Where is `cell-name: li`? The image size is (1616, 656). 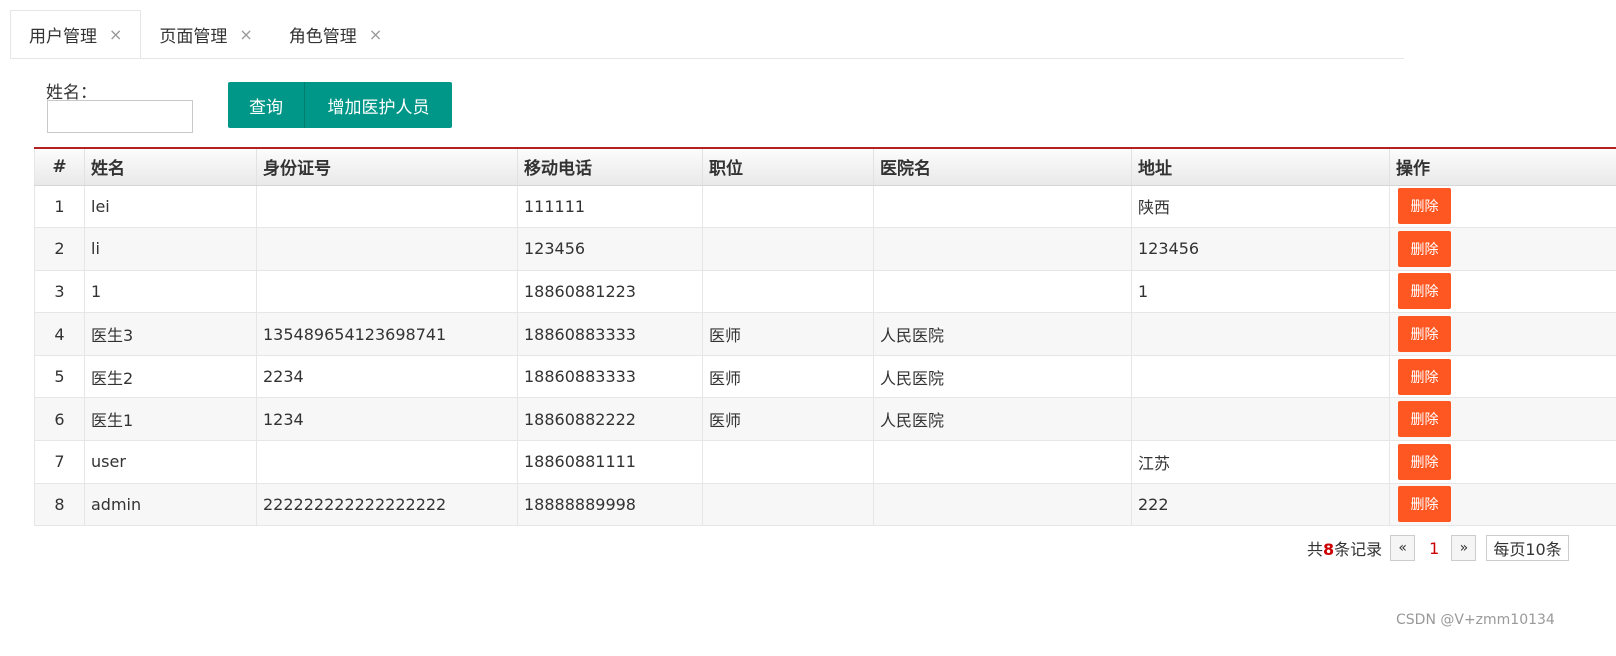 cell-name: li is located at coordinates (170, 249).